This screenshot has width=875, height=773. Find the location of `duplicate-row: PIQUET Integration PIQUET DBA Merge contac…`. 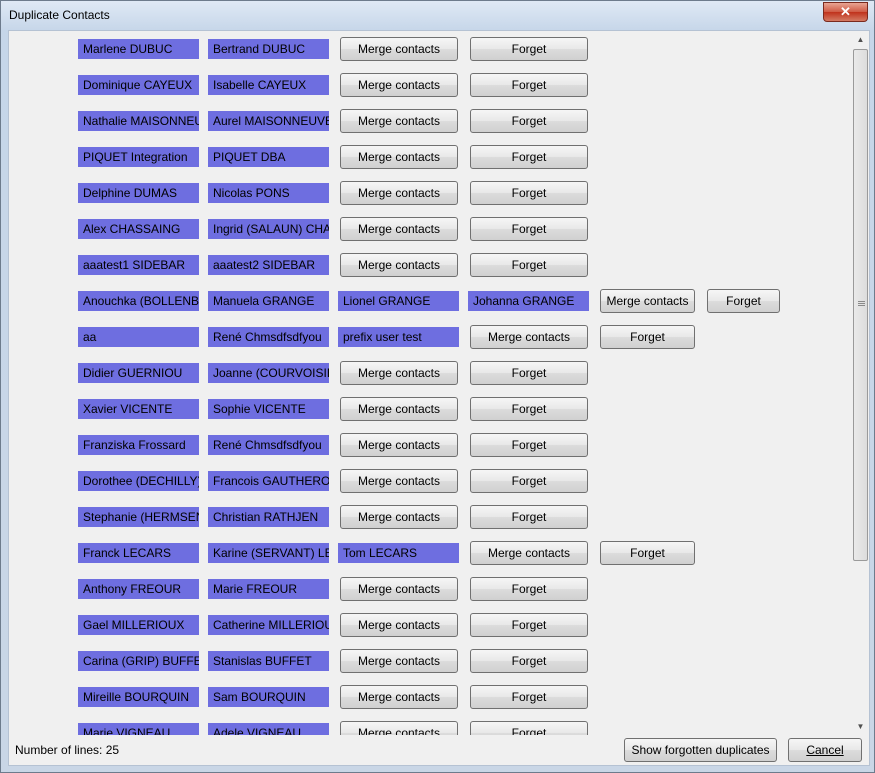

duplicate-row: PIQUET Integration PIQUET DBA Merge contac… is located at coordinates (430, 157).